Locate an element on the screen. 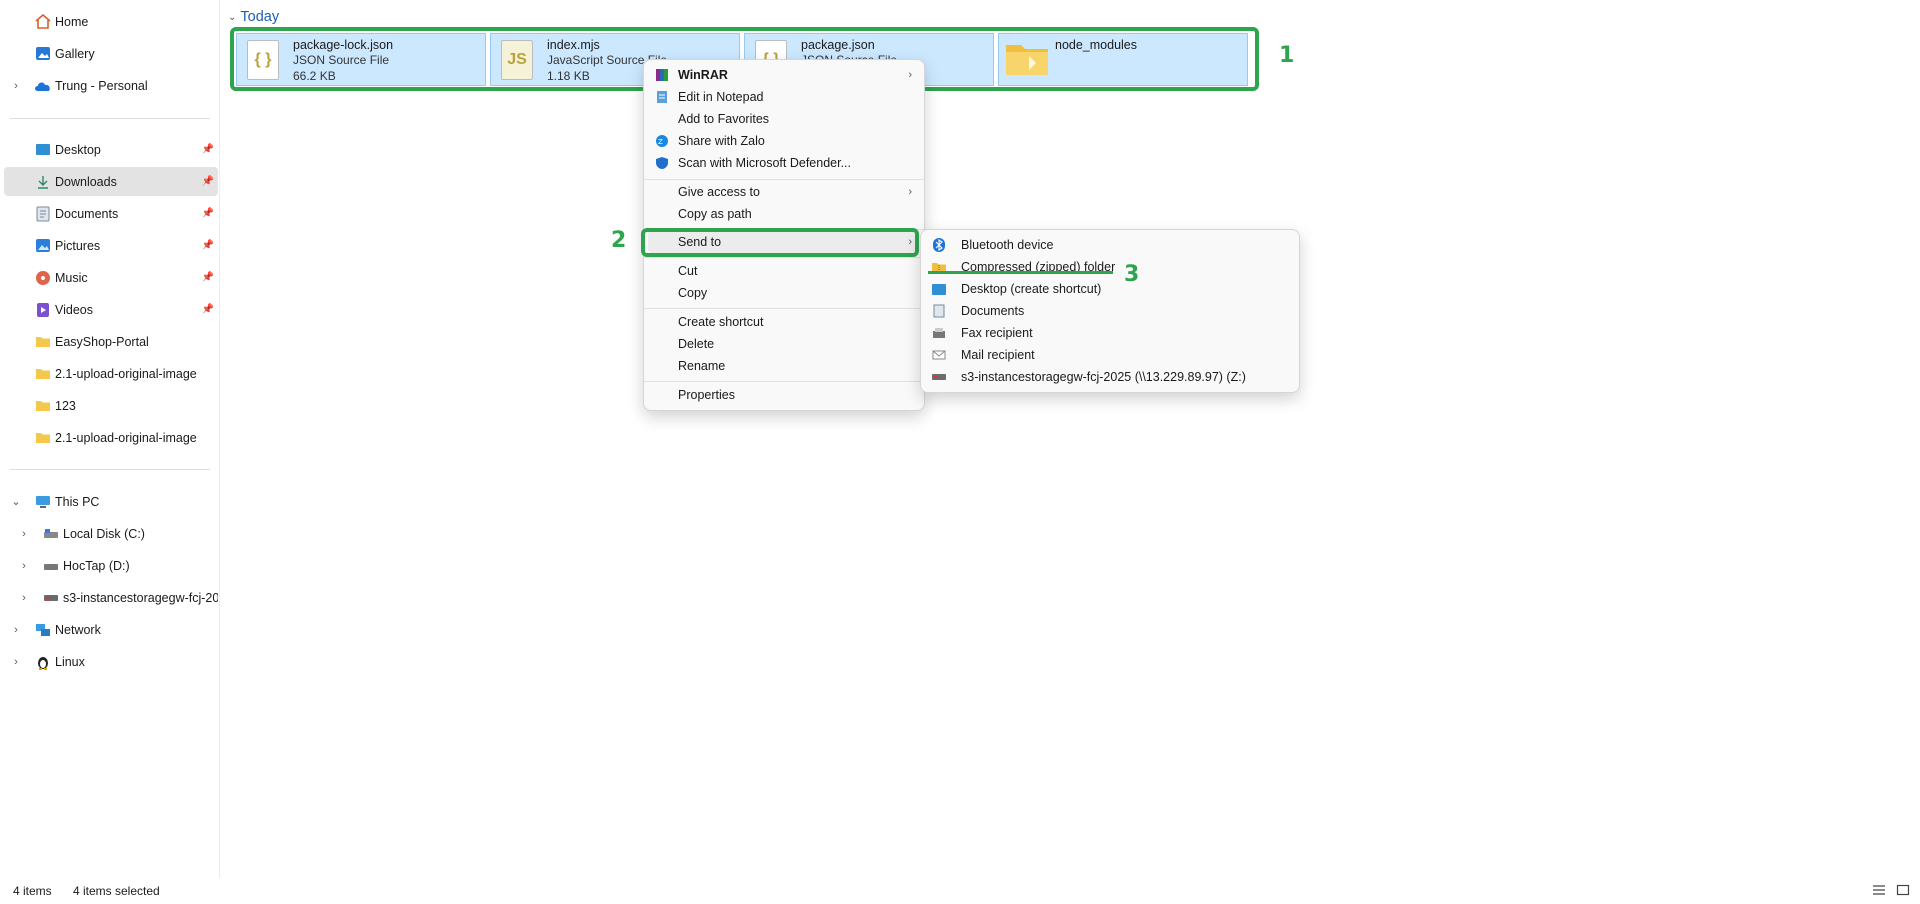 The height and width of the screenshot is (904, 1920). menu-item-bluetooth-device: Bluetooth device is located at coordinates (1110, 245).